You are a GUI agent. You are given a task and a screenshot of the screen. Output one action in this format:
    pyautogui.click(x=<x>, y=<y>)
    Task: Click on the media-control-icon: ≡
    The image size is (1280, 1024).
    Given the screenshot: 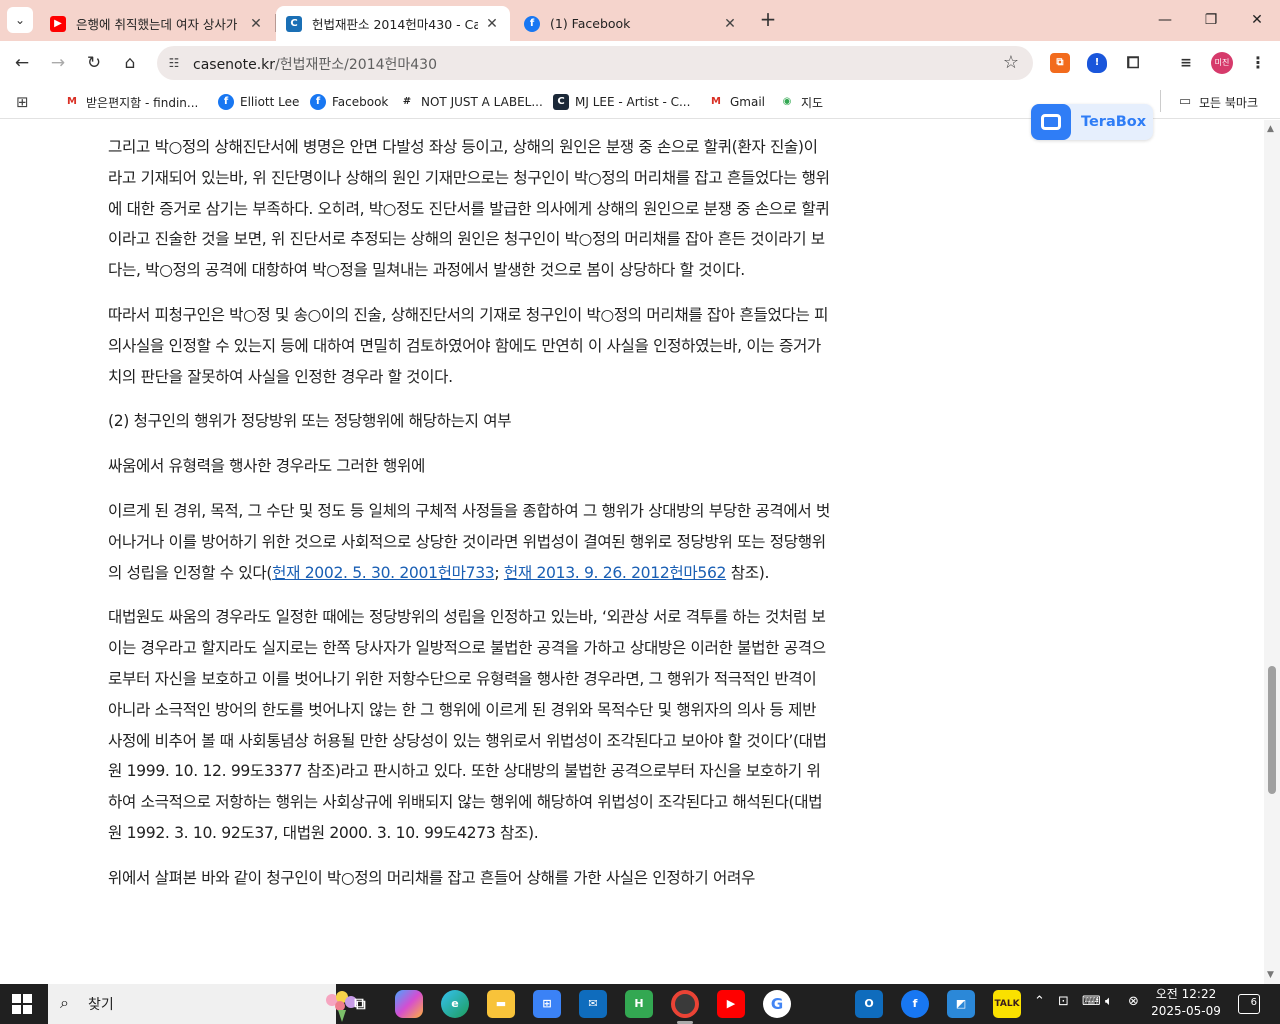 What is the action you would take?
    pyautogui.click(x=1186, y=63)
    